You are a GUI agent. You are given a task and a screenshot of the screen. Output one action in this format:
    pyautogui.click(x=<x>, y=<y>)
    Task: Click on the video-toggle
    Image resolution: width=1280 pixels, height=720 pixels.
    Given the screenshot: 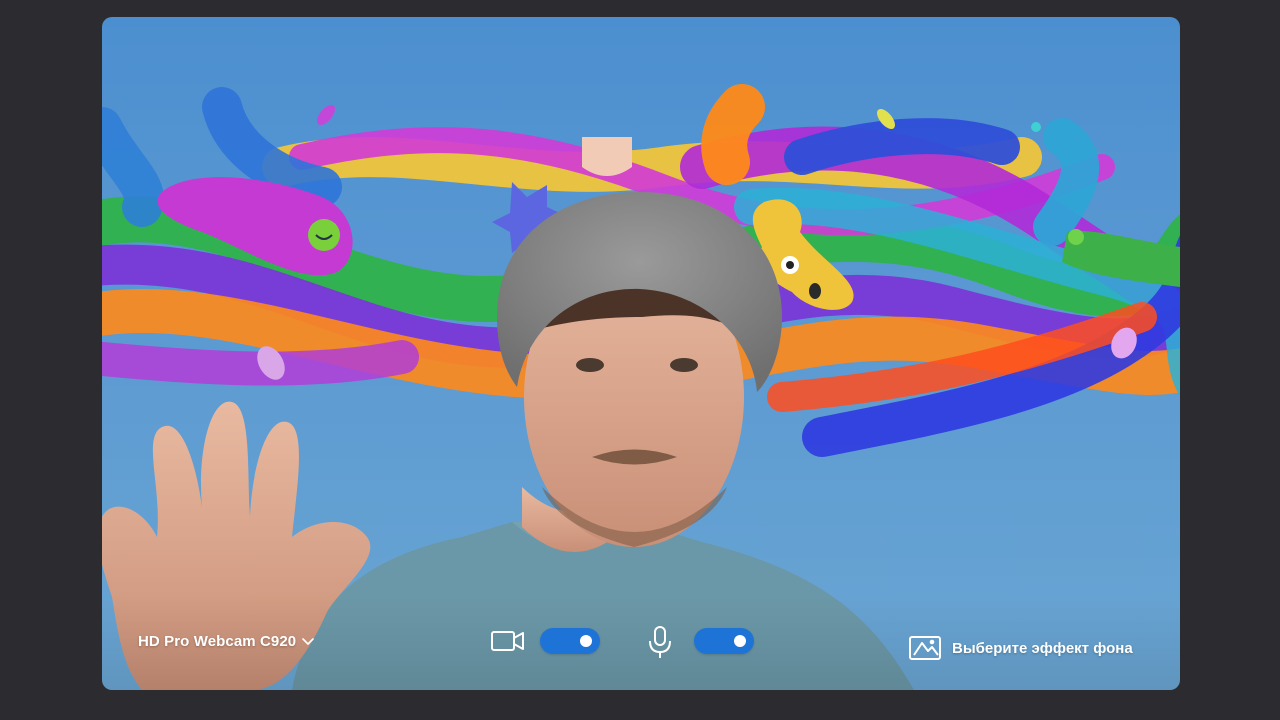 What is the action you would take?
    pyautogui.click(x=570, y=641)
    